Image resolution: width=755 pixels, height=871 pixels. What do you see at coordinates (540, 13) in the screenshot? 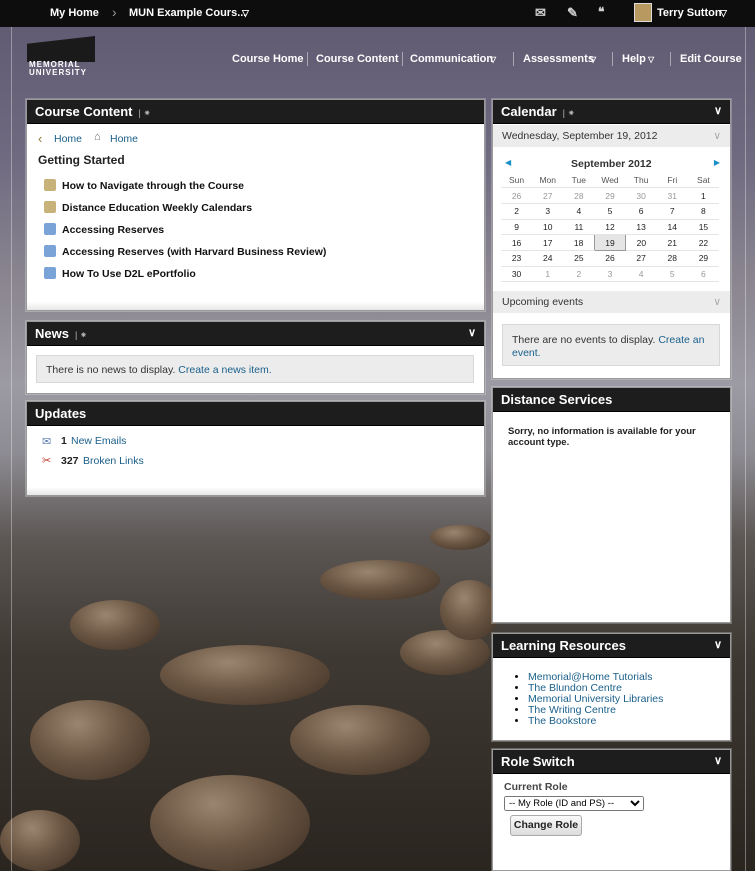
I see `mail-icon: ✉` at bounding box center [540, 13].